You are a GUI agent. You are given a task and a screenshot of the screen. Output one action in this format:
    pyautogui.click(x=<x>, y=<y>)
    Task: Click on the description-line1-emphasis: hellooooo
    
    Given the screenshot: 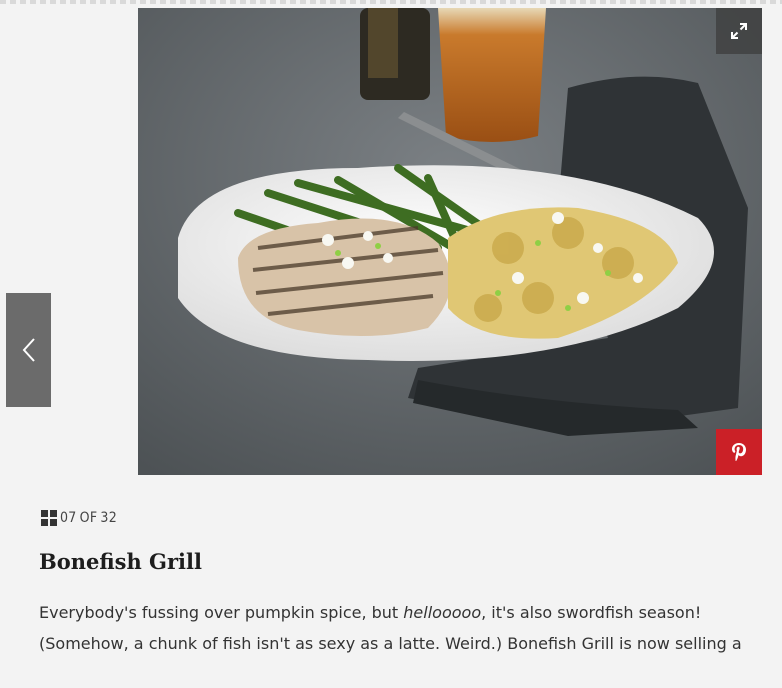 What is the action you would take?
    pyautogui.click(x=442, y=612)
    